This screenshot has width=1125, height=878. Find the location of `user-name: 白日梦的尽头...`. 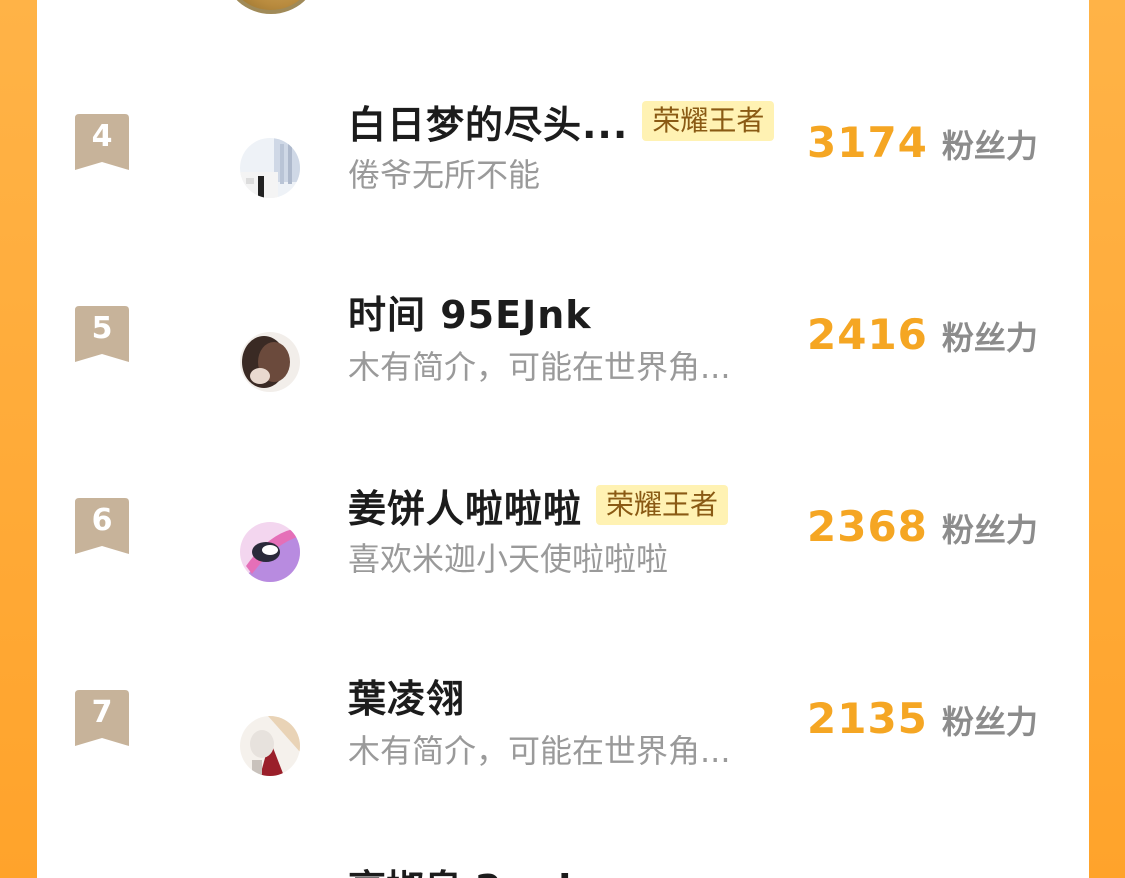

user-name: 白日梦的尽头... is located at coordinates (488, 121).